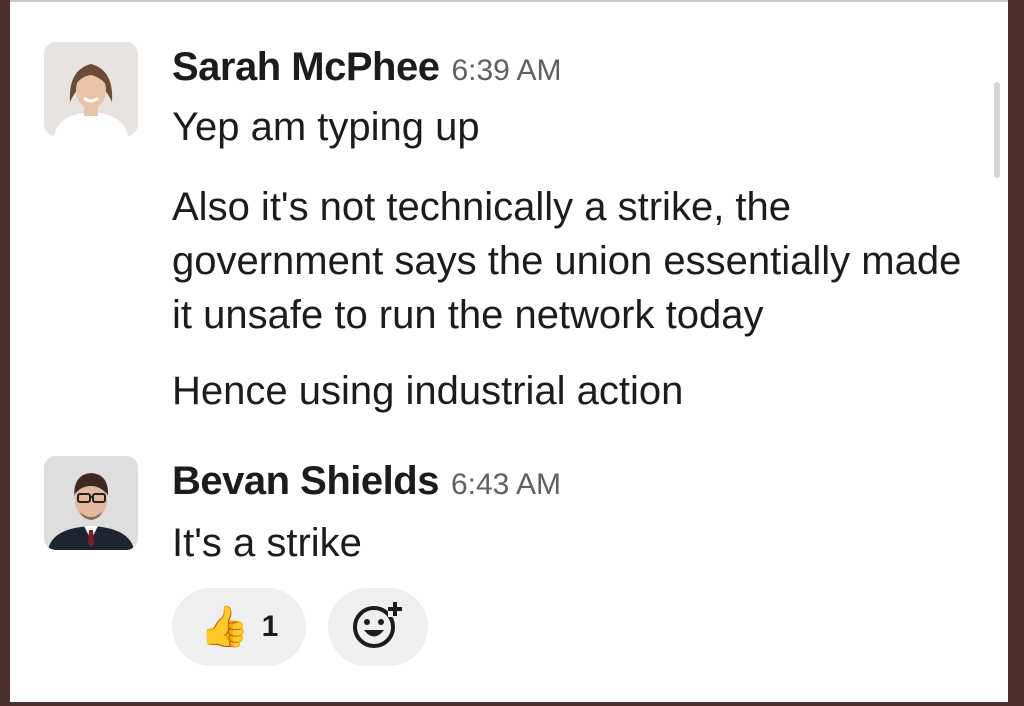  I want to click on message-text: Yep am typing up, so click(326, 127).